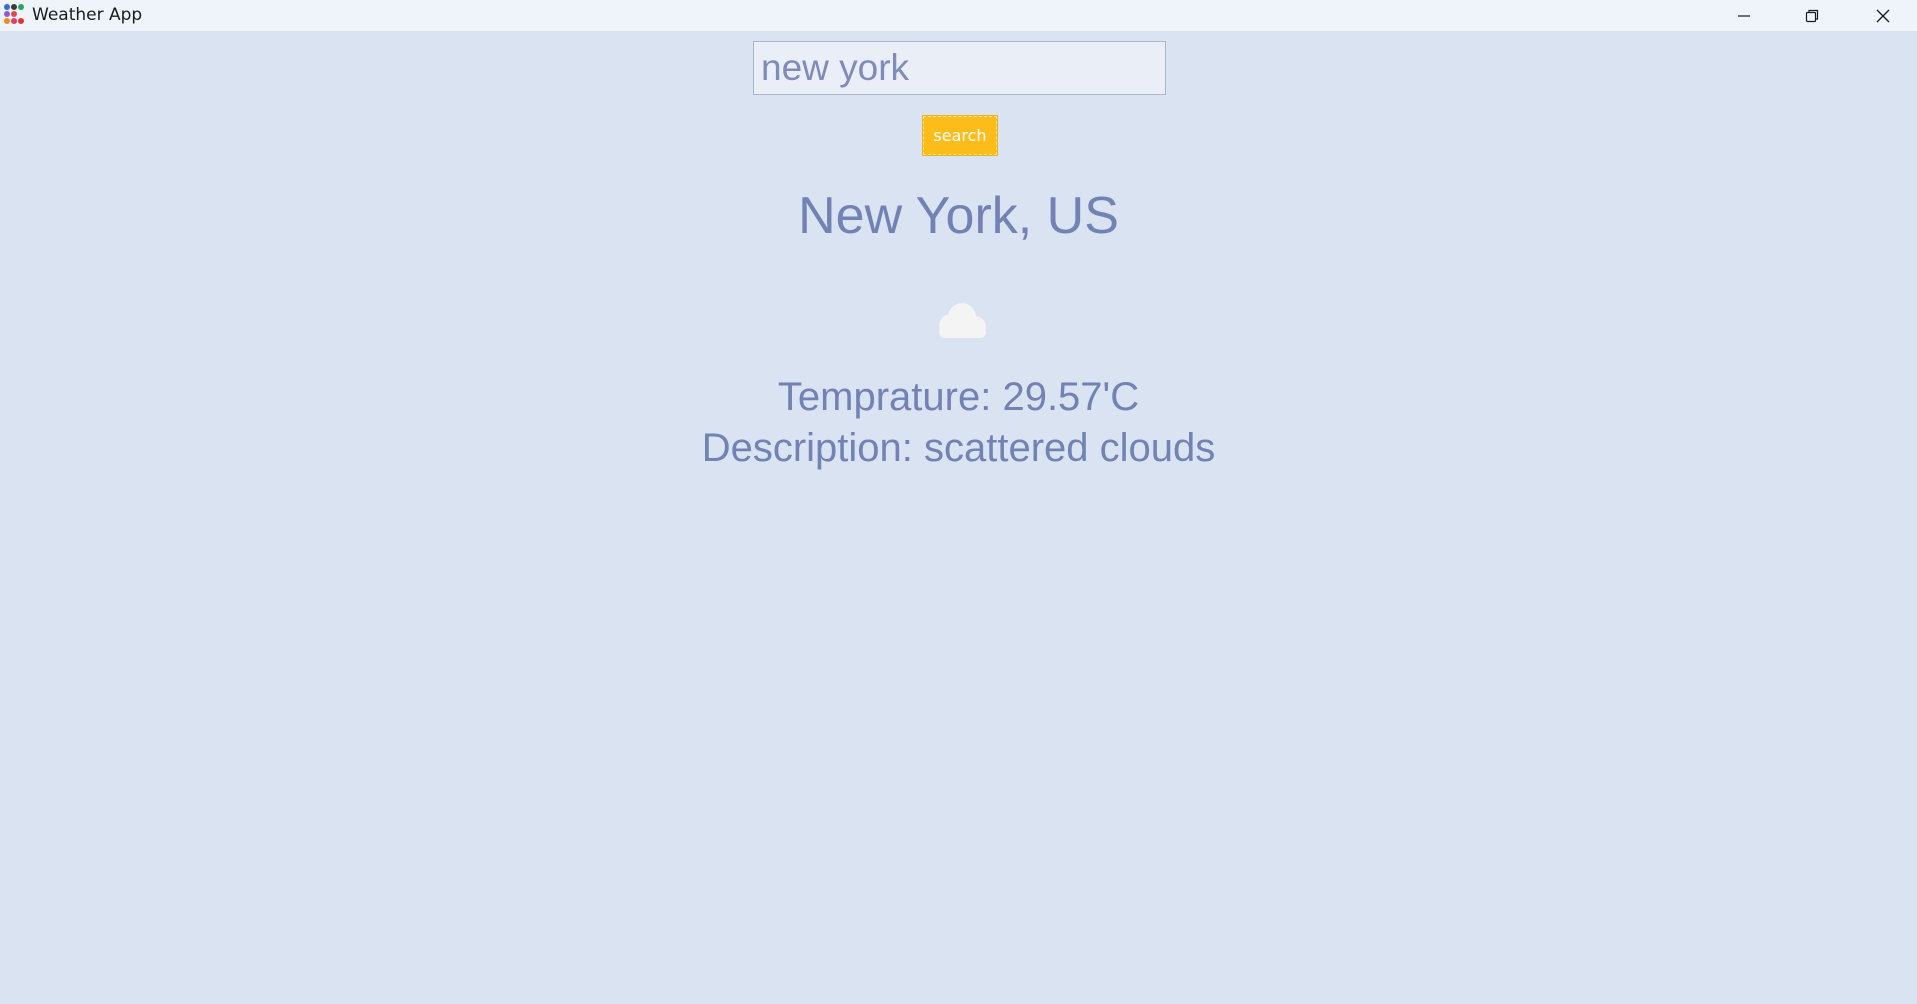 The image size is (1917, 1004). Describe the element at coordinates (958, 216) in the screenshot. I see `location-heading: New York, US` at that location.